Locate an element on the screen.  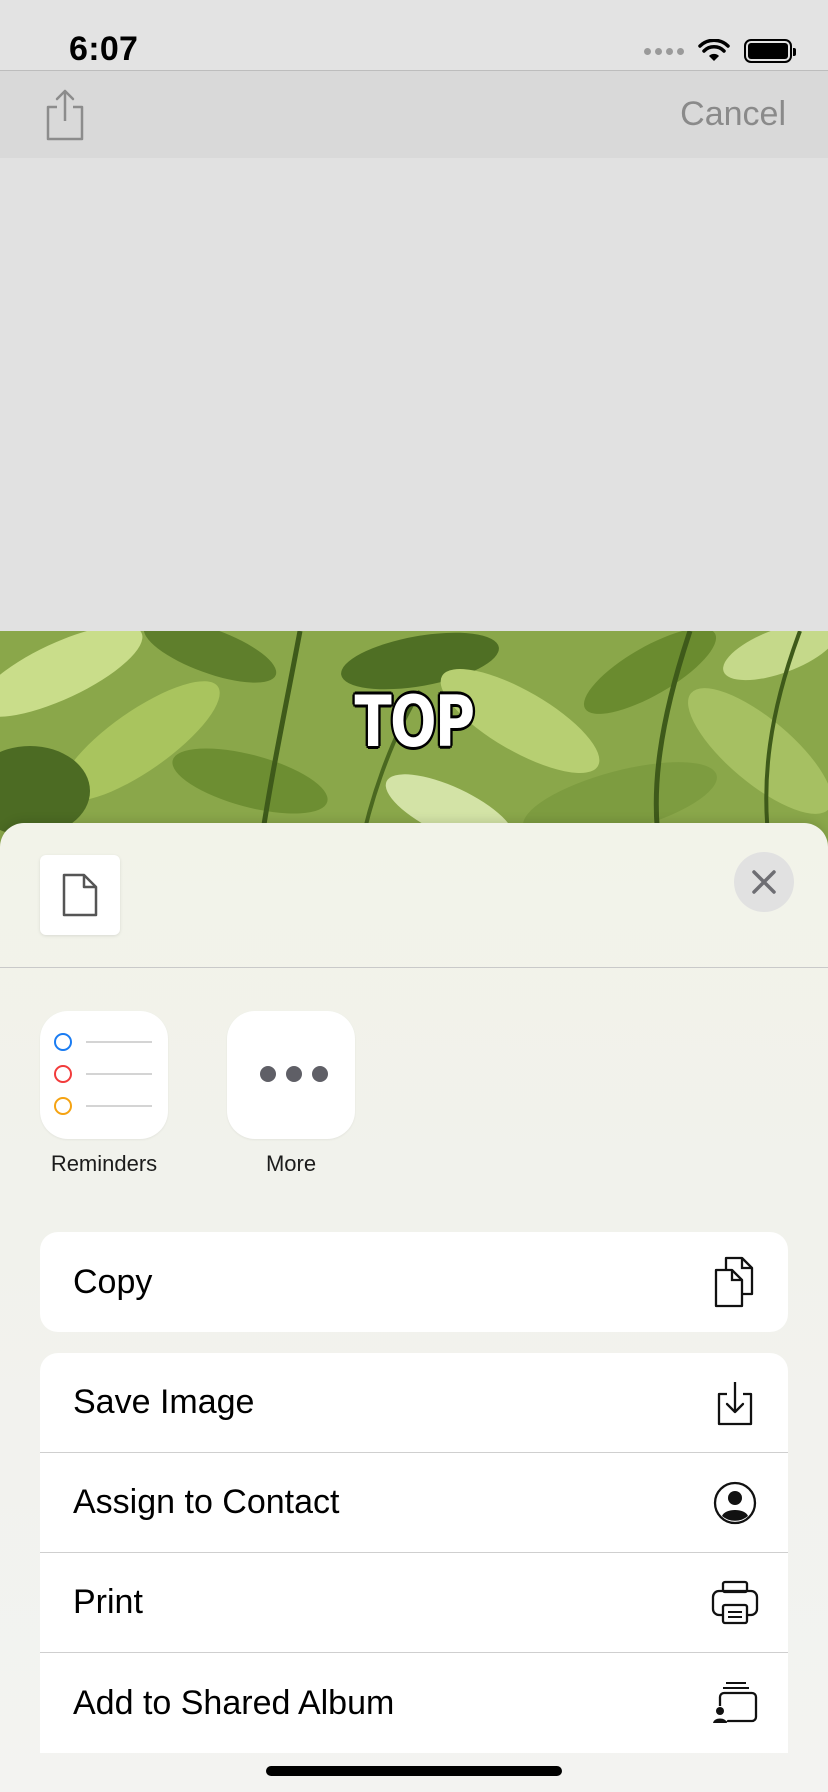
action-add-to-shared-album: Add to Shared Album is located at coordinates (414, 1703).